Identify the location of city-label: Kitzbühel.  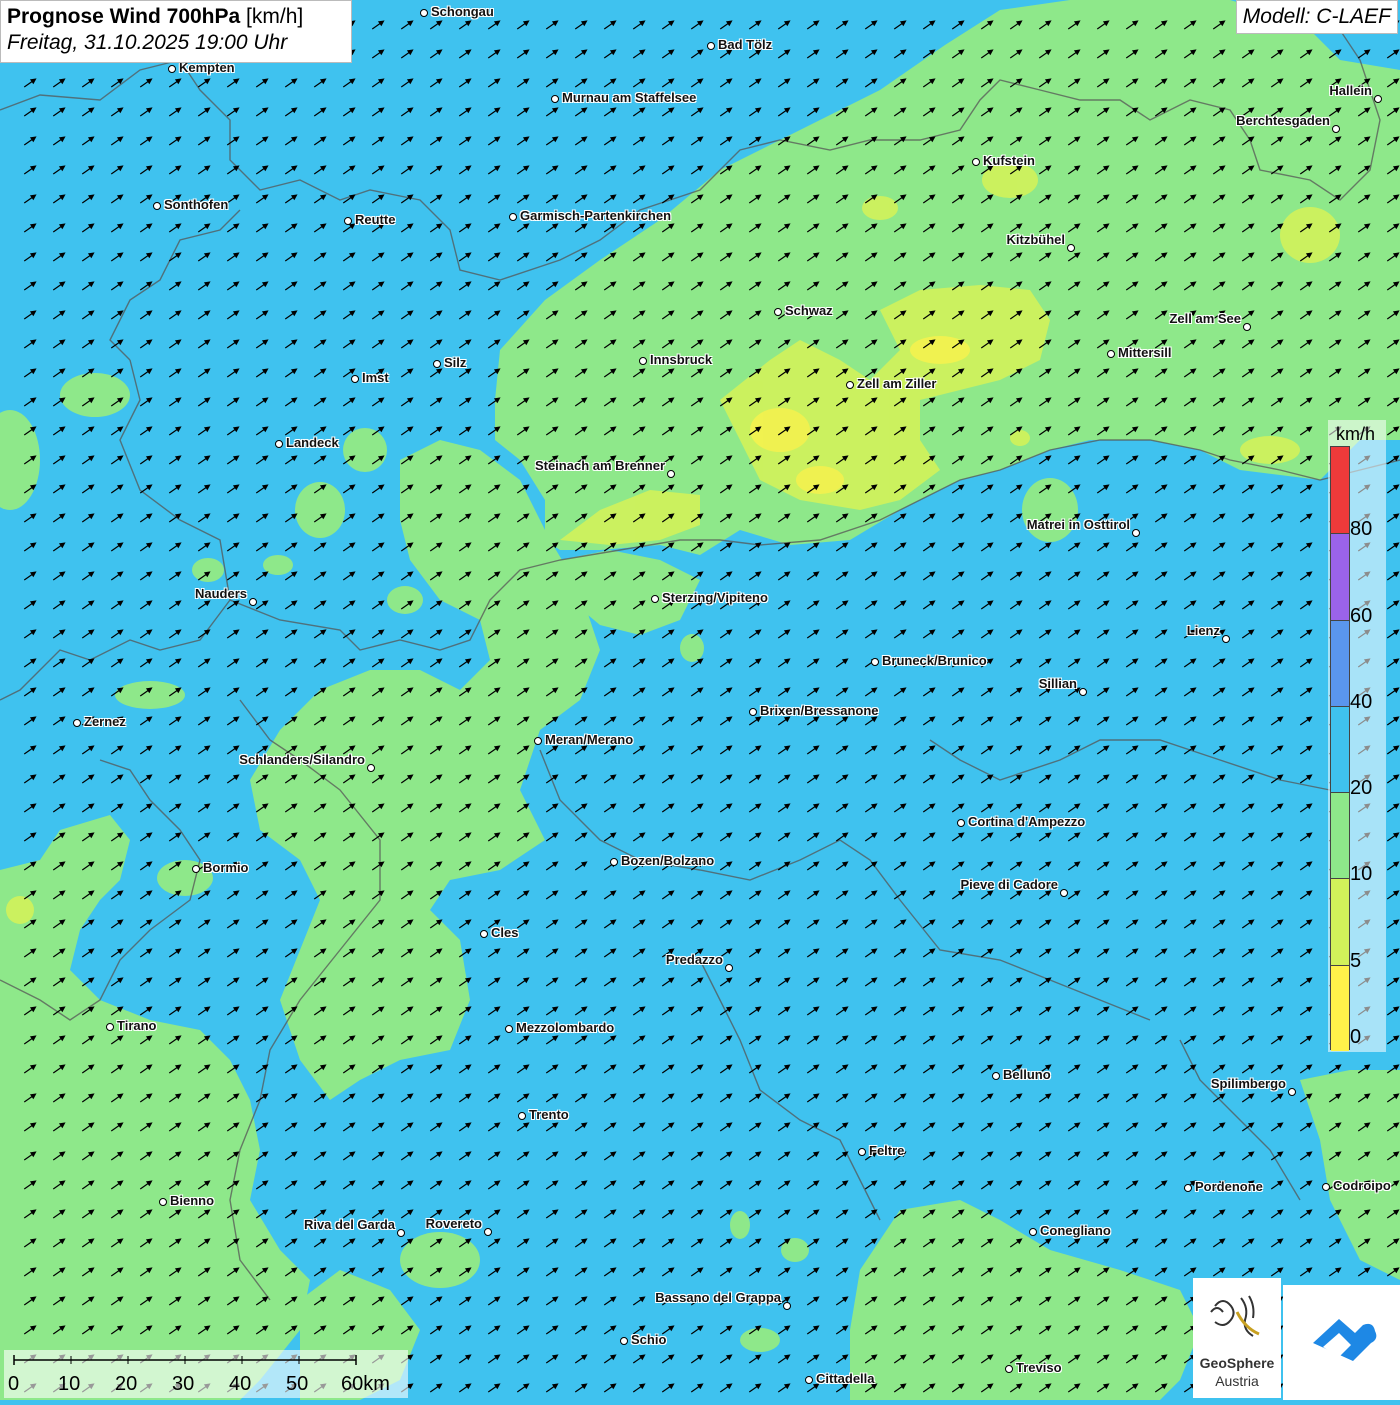
(1036, 239).